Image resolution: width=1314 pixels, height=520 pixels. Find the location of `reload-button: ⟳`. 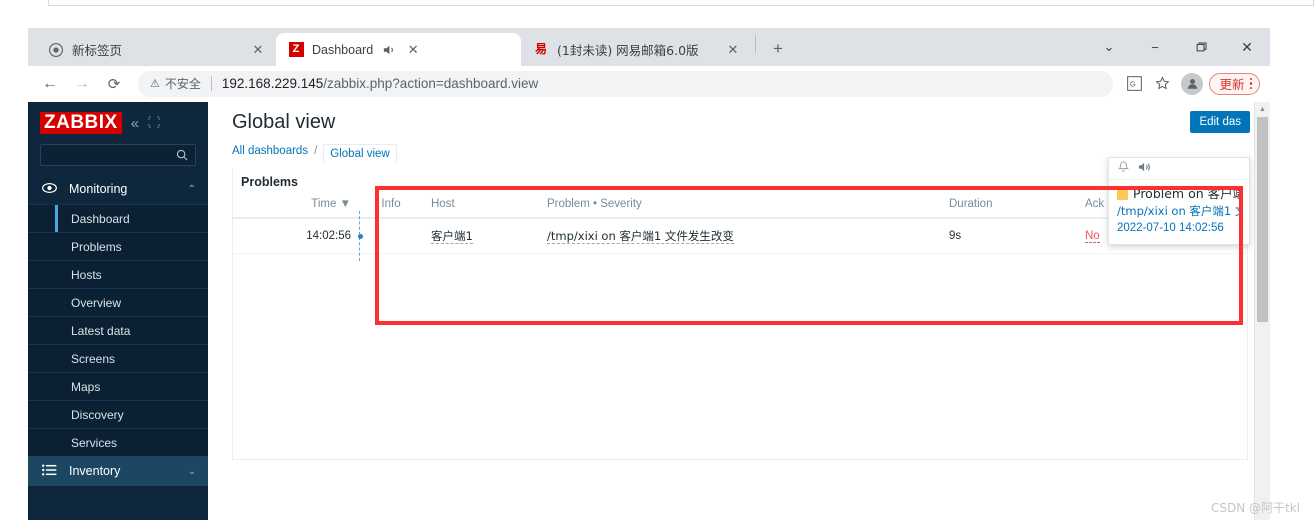

reload-button: ⟳ is located at coordinates (114, 84).